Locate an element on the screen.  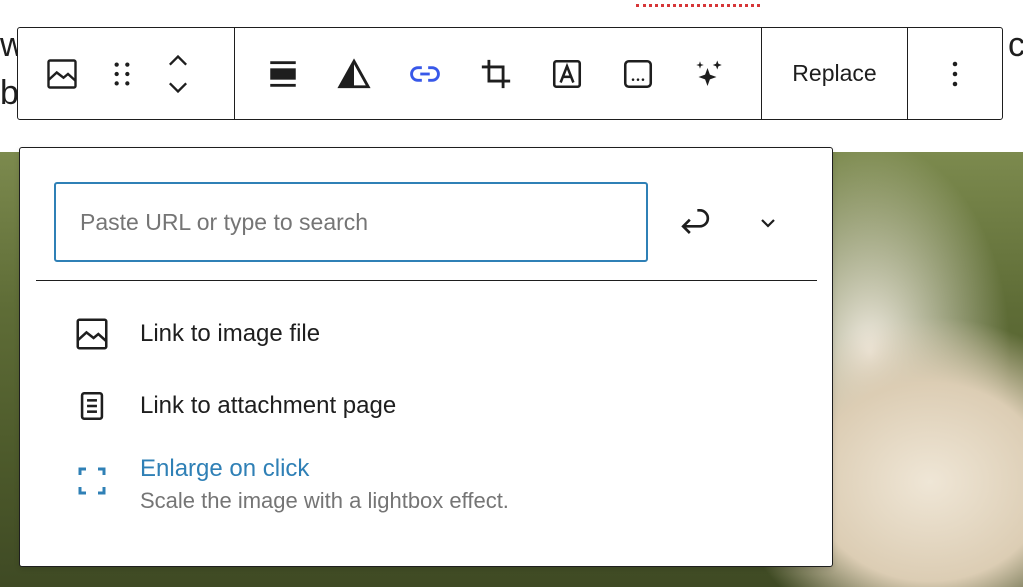
toolbar-group-block is located at coordinates (126, 73).